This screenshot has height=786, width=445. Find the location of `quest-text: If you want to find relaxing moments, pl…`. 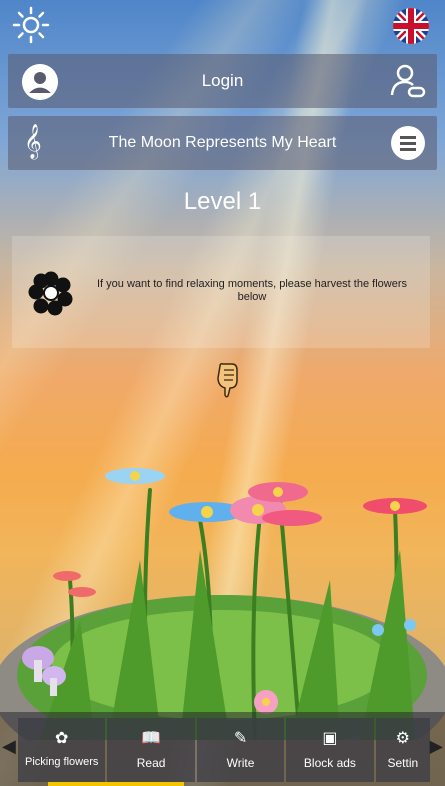

quest-text: If you want to find relaxing moments, pl… is located at coordinates (252, 290).